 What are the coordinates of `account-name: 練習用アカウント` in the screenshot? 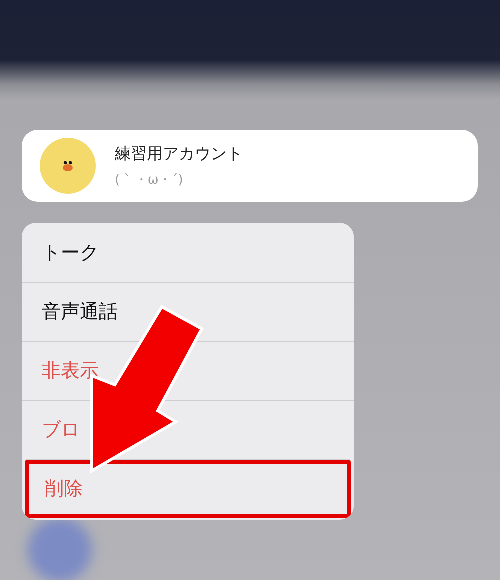 It's located at (179, 154).